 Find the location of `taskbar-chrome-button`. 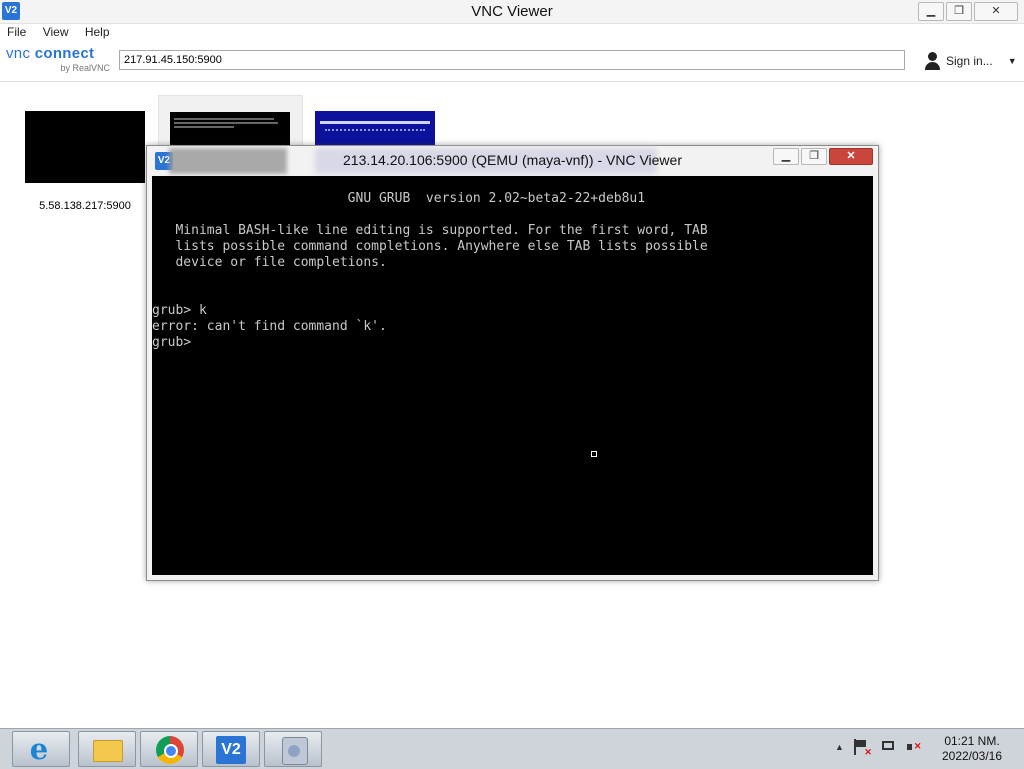

taskbar-chrome-button is located at coordinates (169, 749).